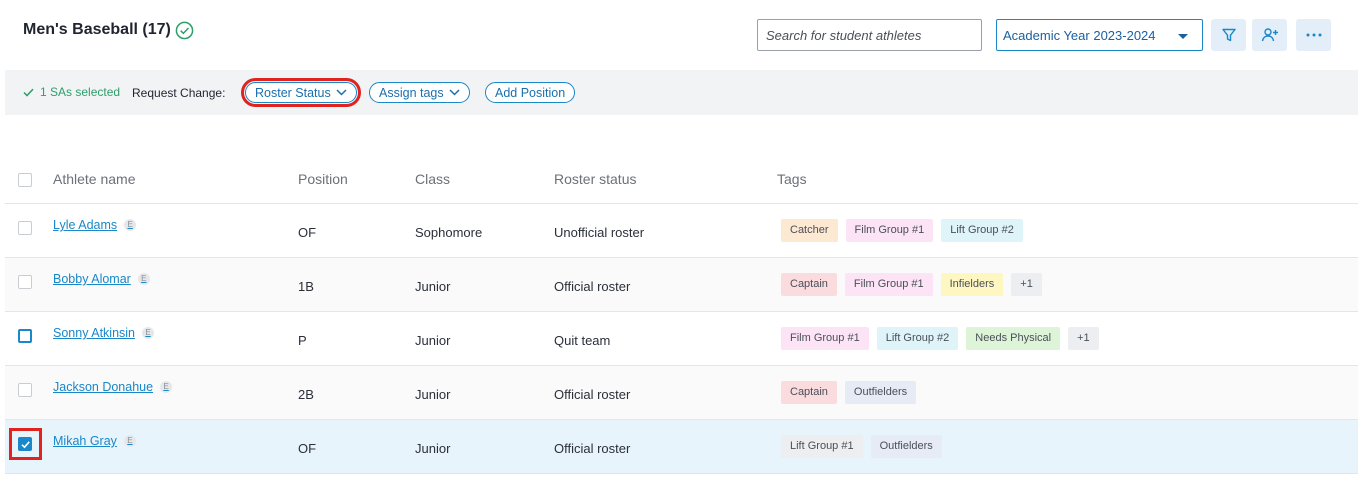  Describe the element at coordinates (582, 340) in the screenshot. I see `roster-status-cell: Quit team` at that location.